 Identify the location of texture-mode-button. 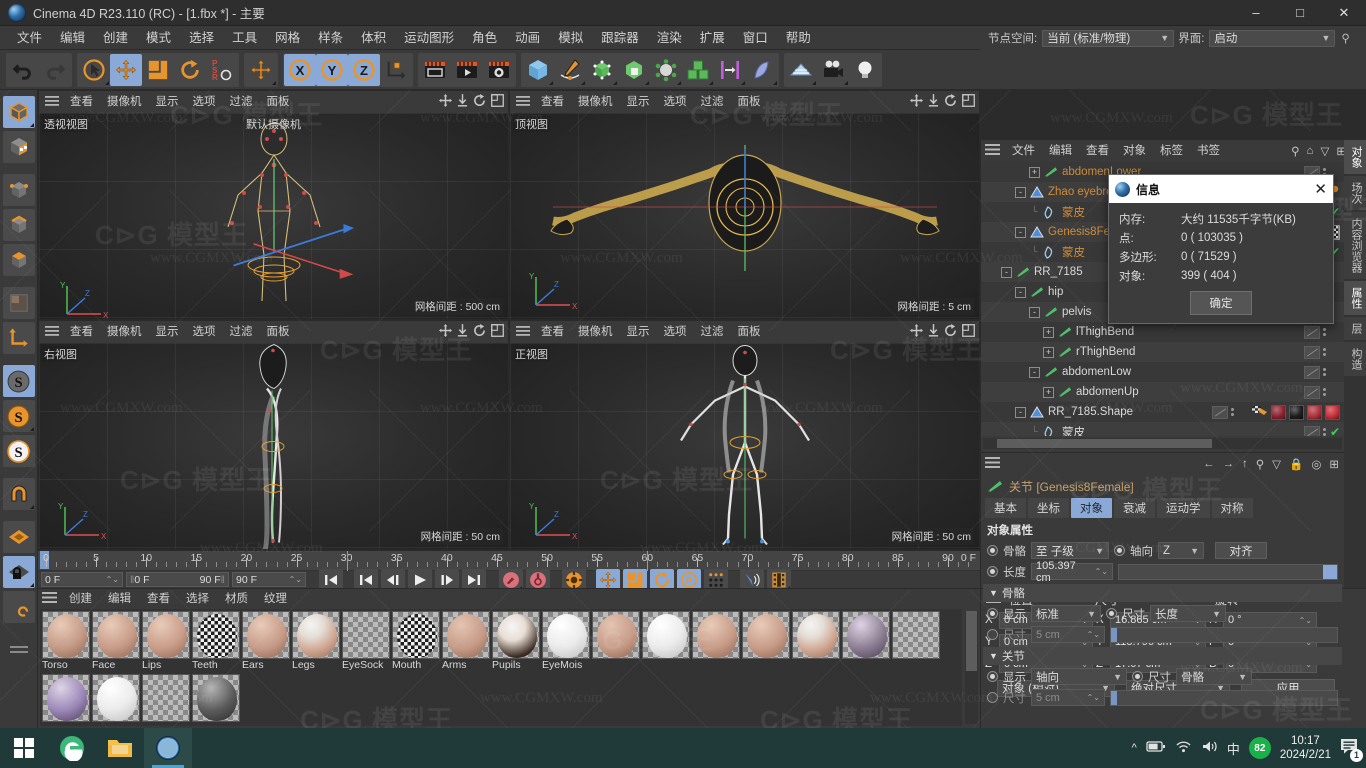
(18, 147).